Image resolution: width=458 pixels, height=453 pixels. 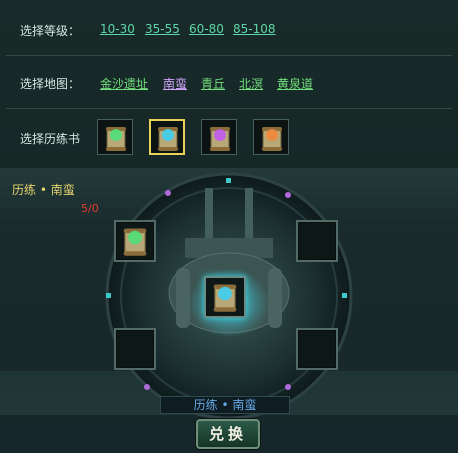 I want to click on orange-scroll-icon, so click(x=272, y=139).